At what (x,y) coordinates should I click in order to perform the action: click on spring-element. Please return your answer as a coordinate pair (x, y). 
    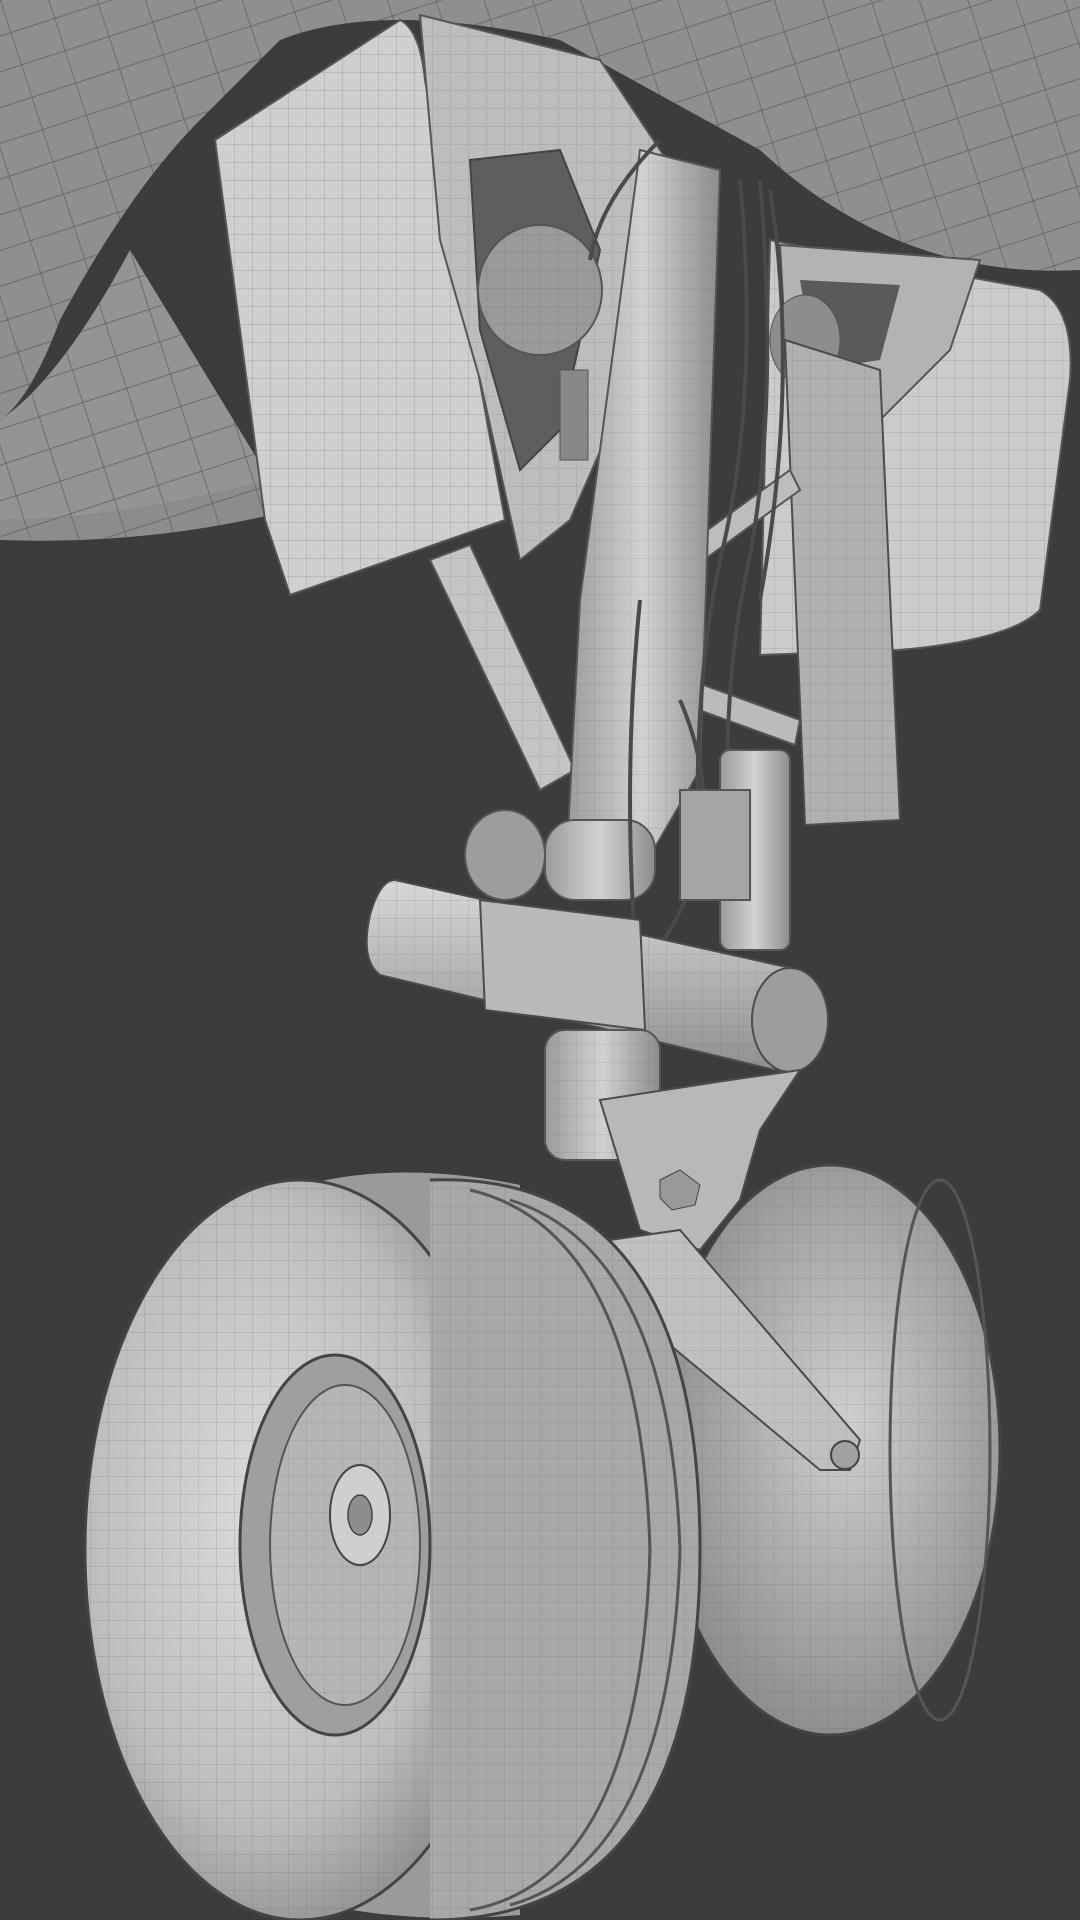
    Looking at the image, I should click on (574, 415).